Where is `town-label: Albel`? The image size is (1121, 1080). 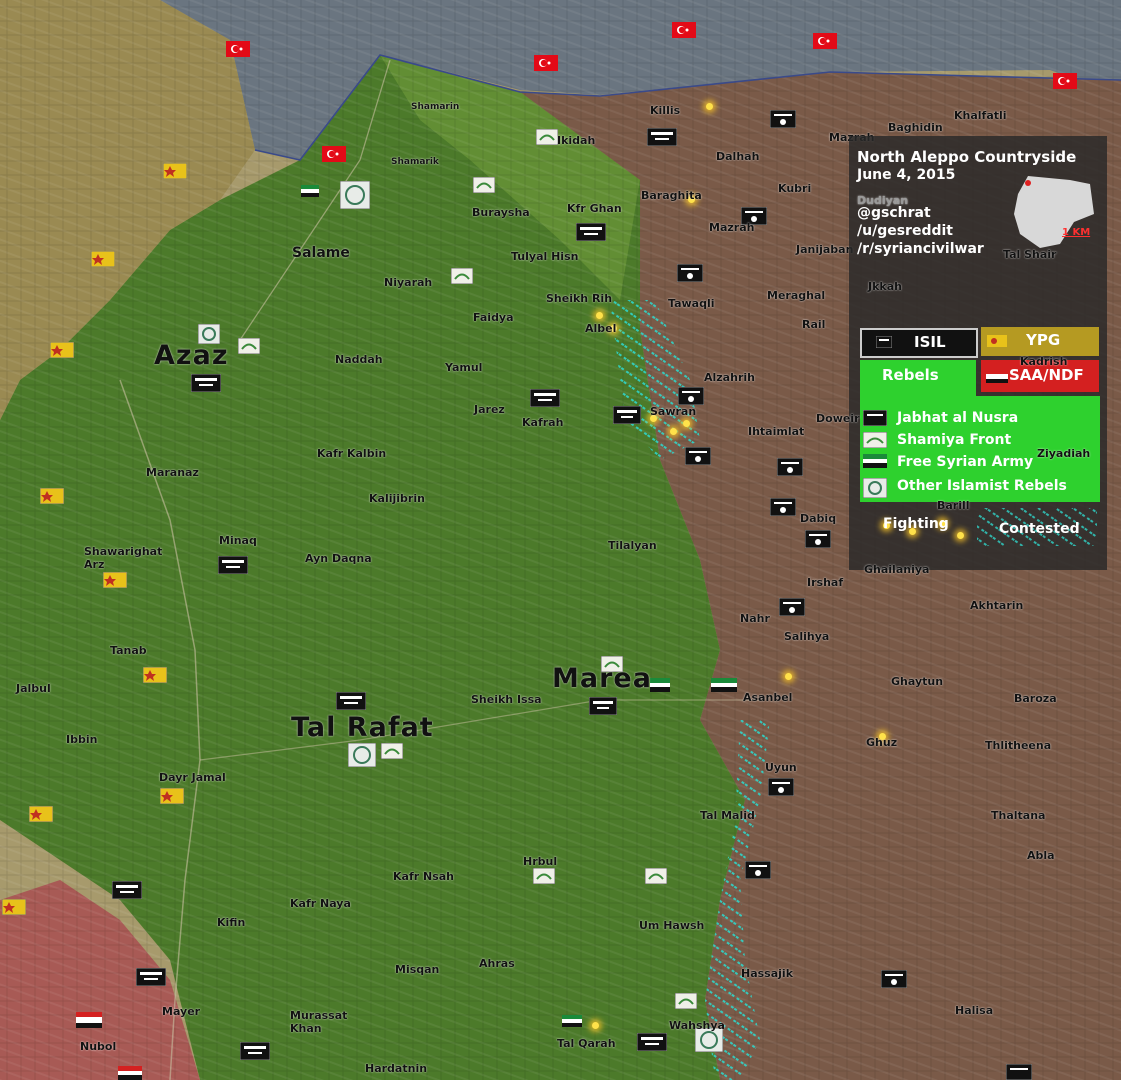 town-label: Albel is located at coordinates (601, 328).